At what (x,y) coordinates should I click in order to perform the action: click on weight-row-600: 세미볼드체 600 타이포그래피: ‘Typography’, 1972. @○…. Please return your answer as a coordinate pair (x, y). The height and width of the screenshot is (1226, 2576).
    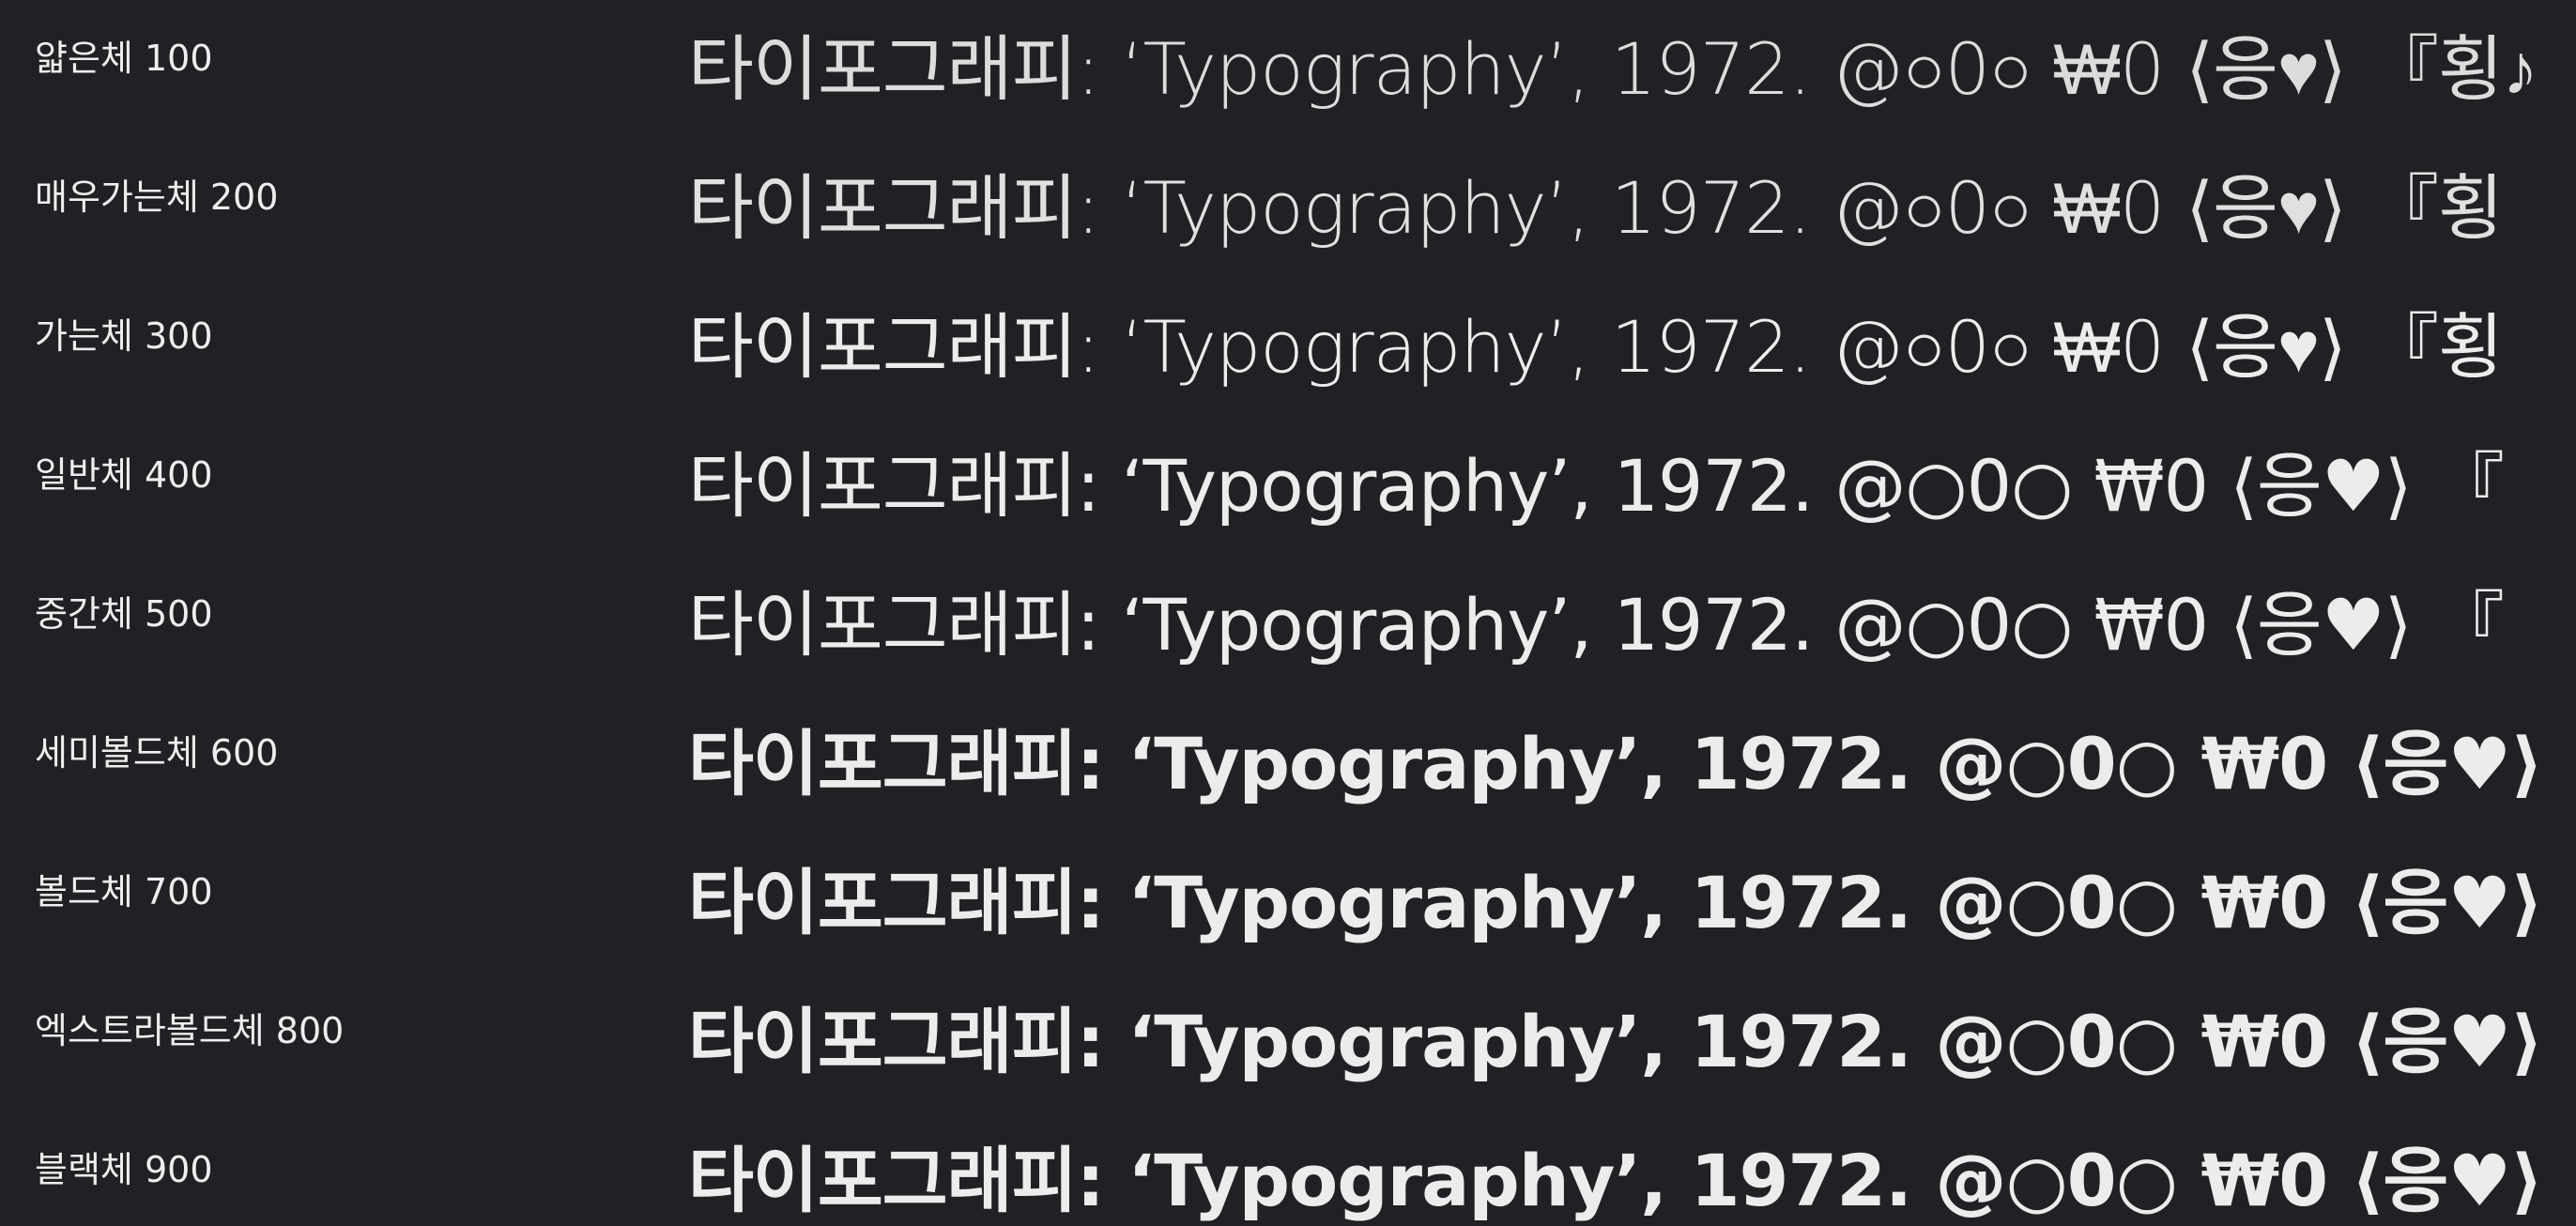
    Looking at the image, I should click on (1288, 765).